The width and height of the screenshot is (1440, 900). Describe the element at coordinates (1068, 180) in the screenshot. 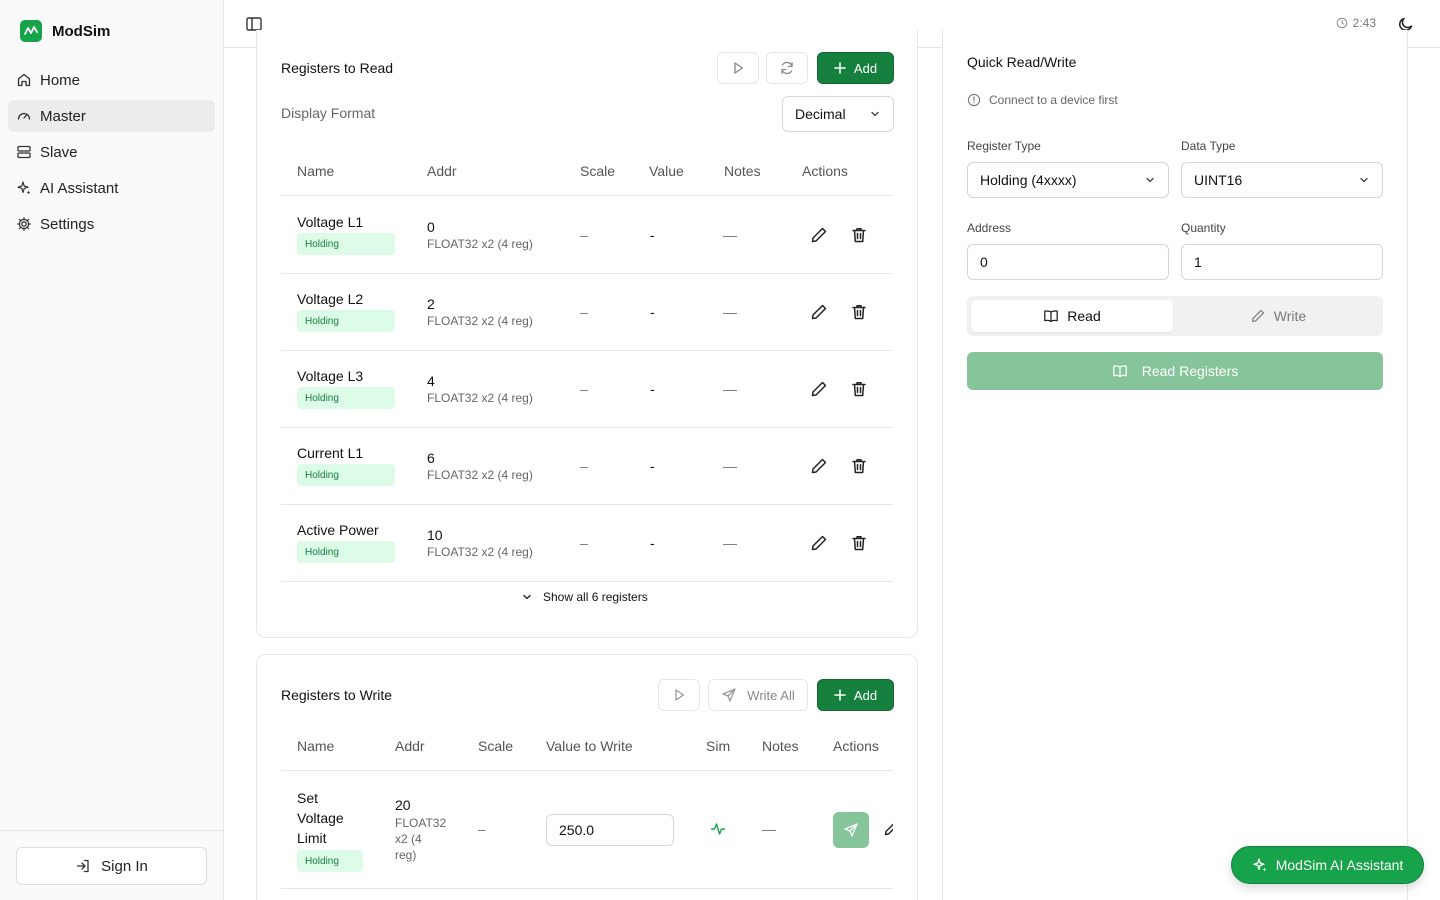

I see `register-type-select: Holding (4xxxx)` at that location.